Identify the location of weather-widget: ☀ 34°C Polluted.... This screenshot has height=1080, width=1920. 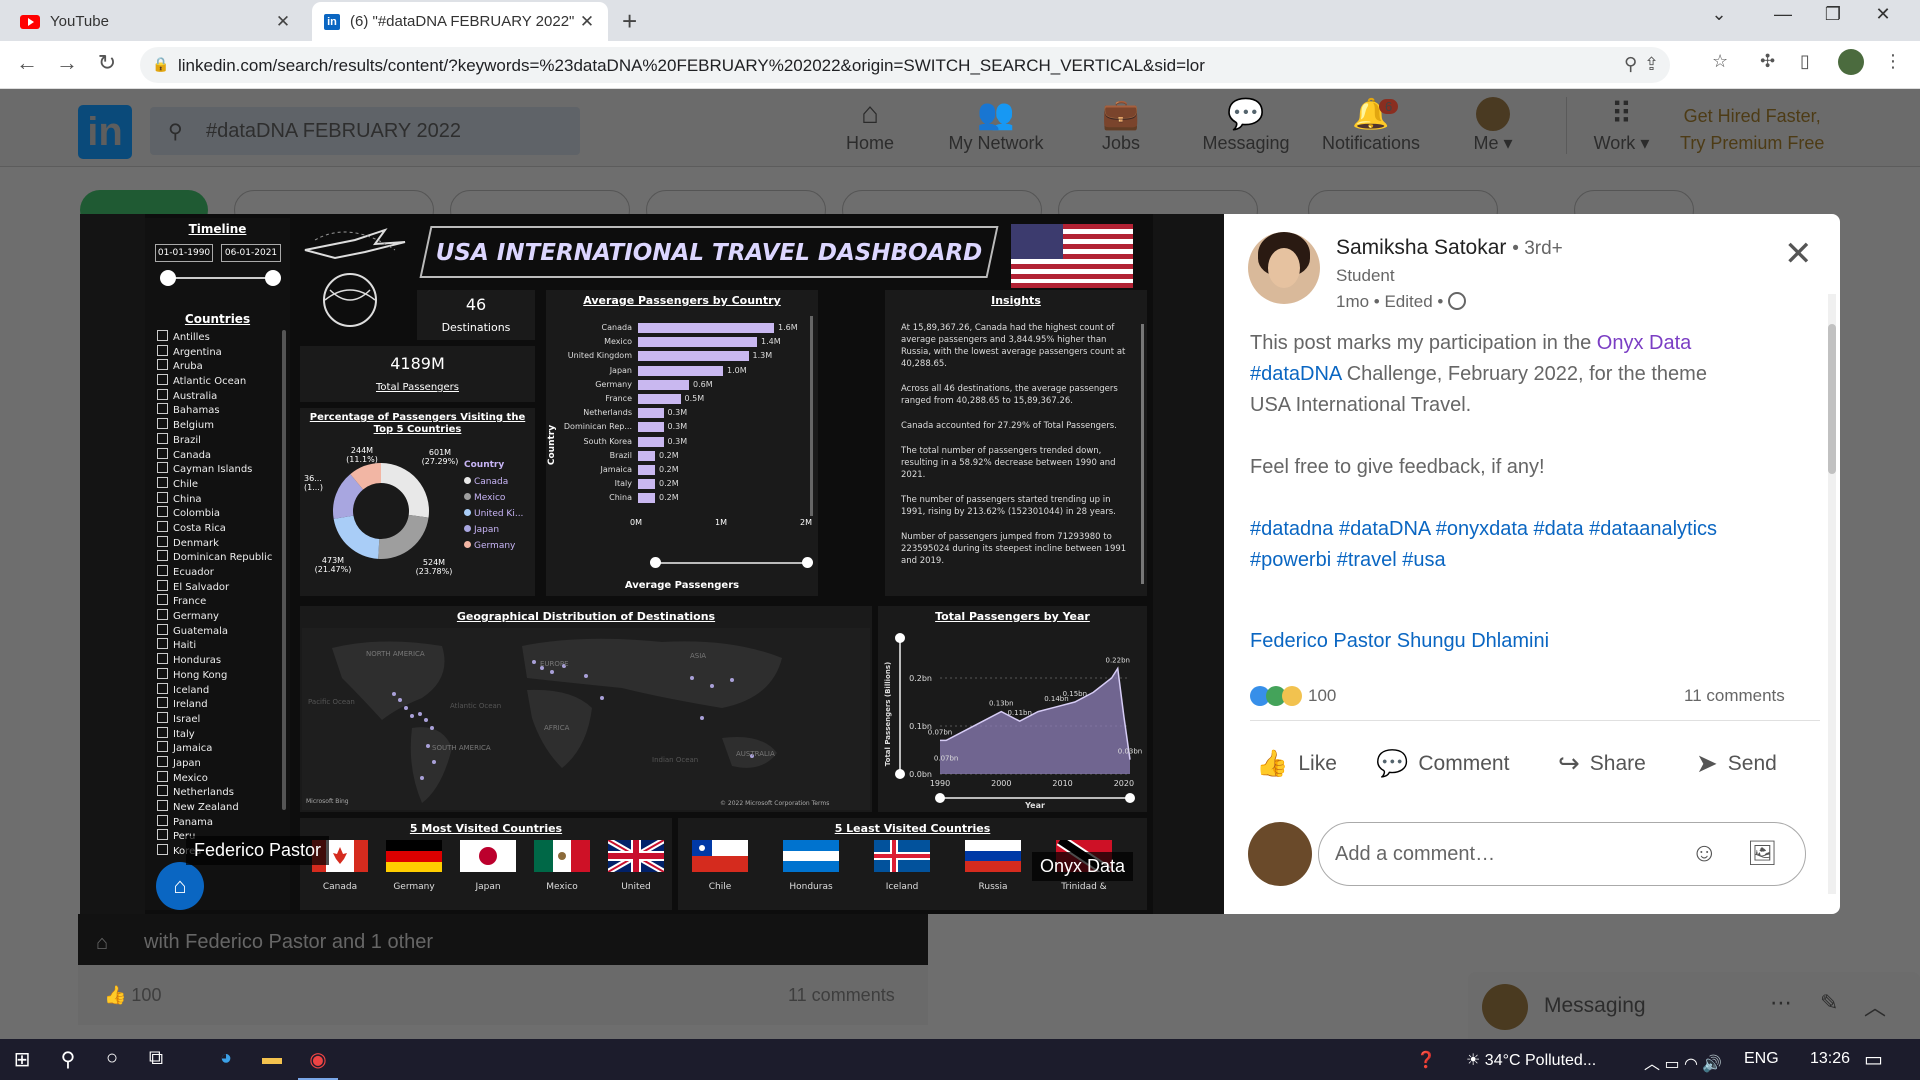
(1531, 1060).